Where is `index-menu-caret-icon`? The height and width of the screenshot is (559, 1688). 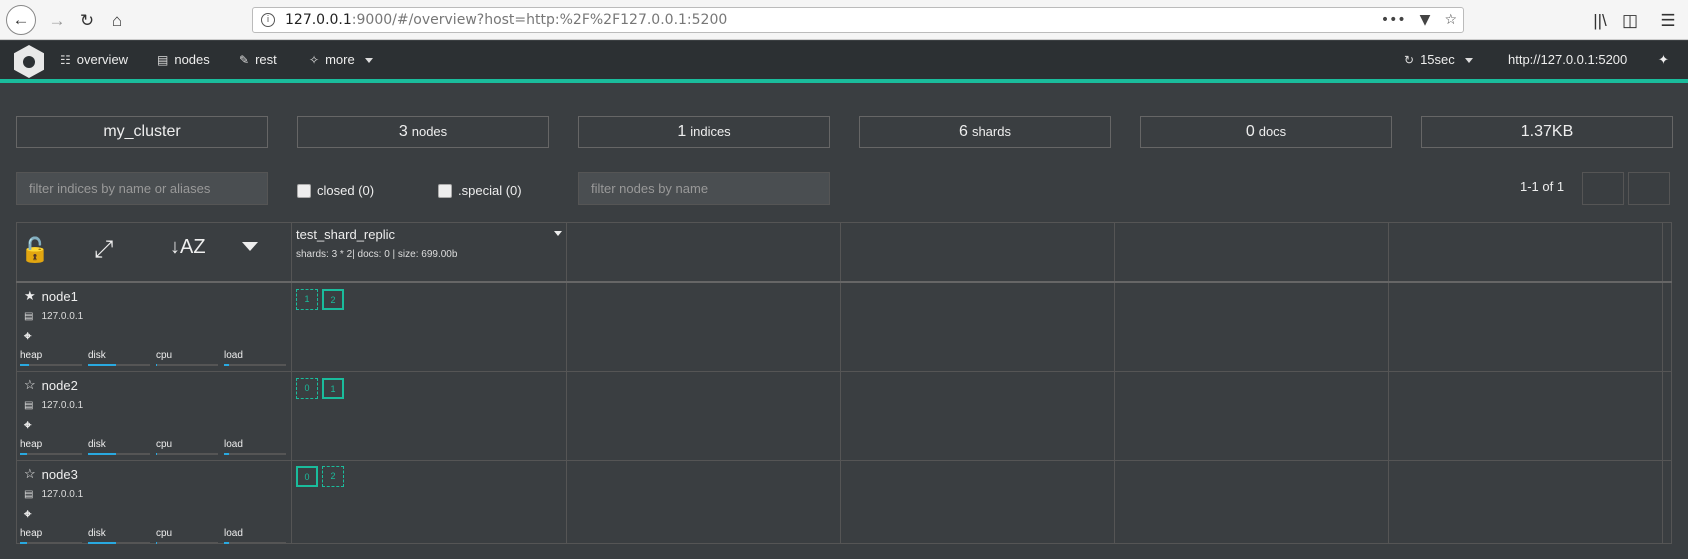 index-menu-caret-icon is located at coordinates (558, 233).